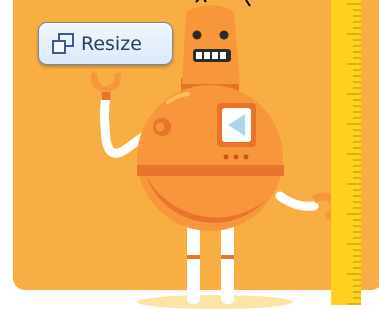 The image size is (379, 309). Describe the element at coordinates (346, 152) in the screenshot. I see `height-ruler` at that location.